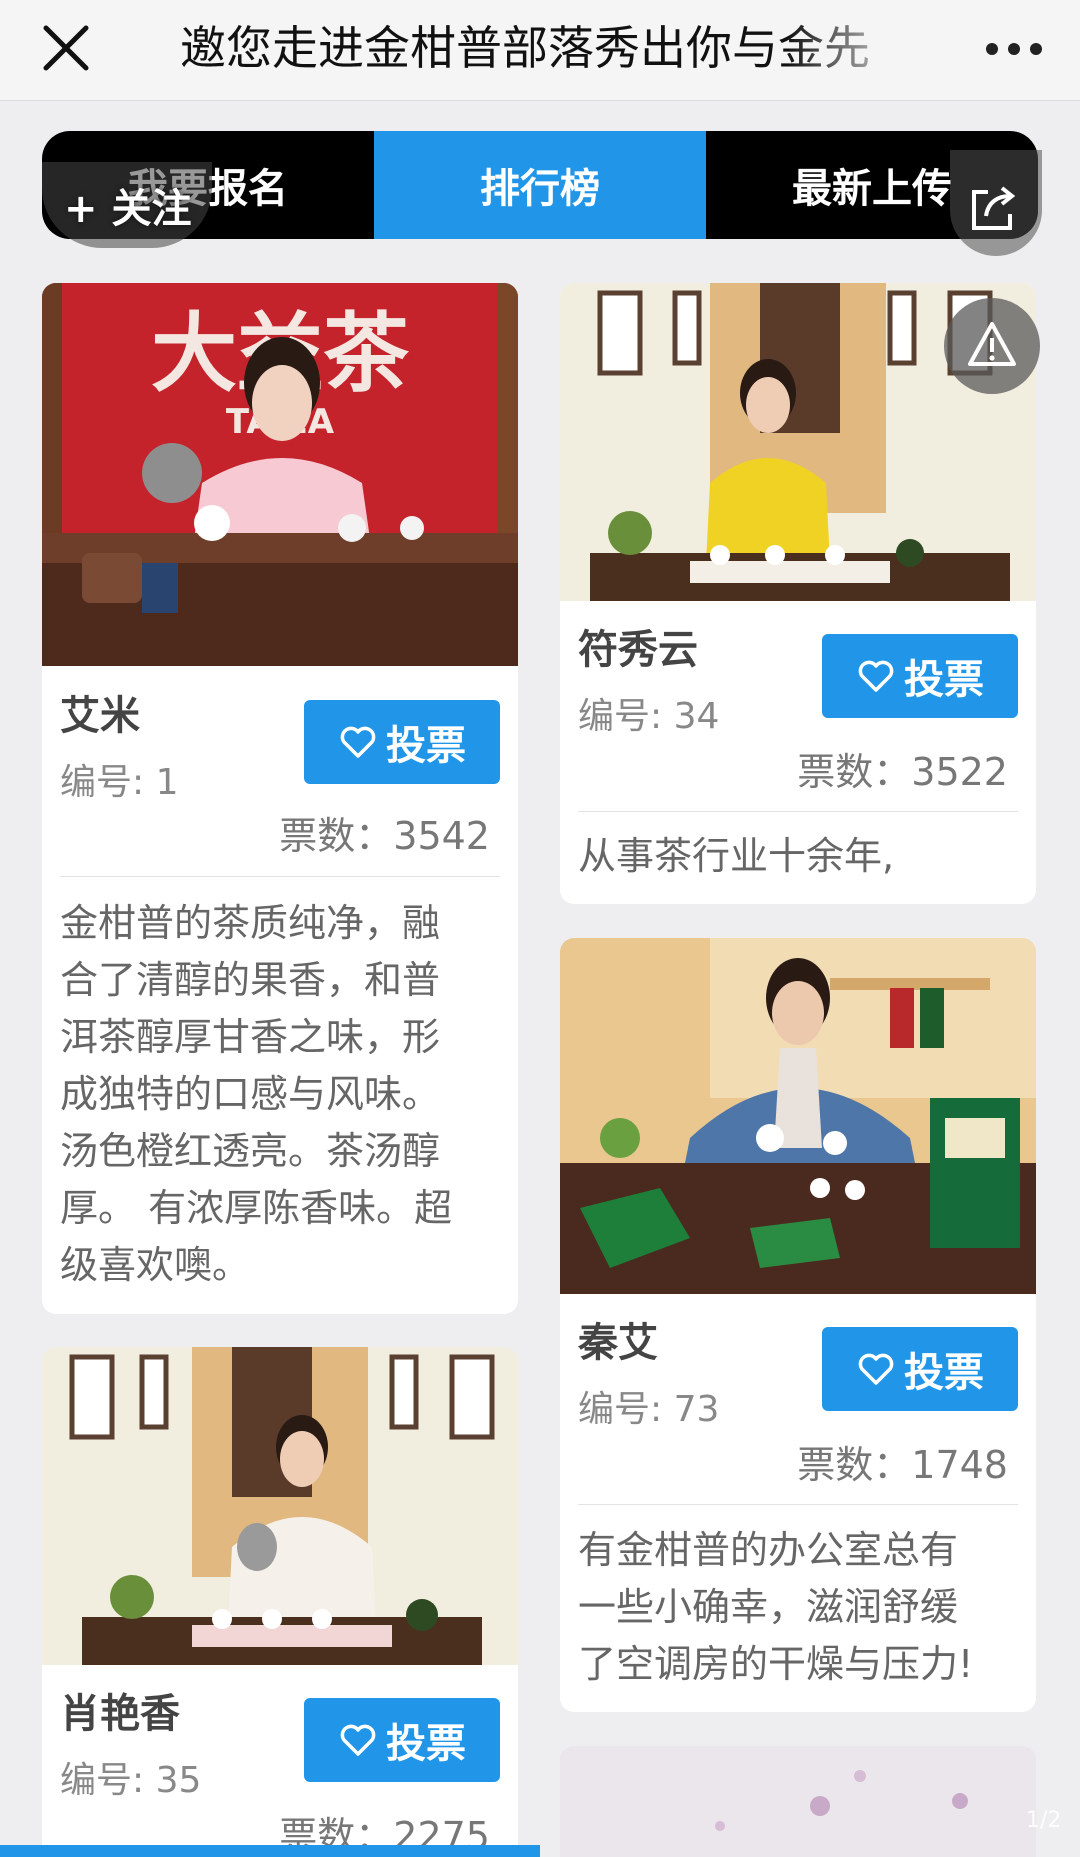  I want to click on desc-line: 合了清醇的果香，和普, so click(250, 980).